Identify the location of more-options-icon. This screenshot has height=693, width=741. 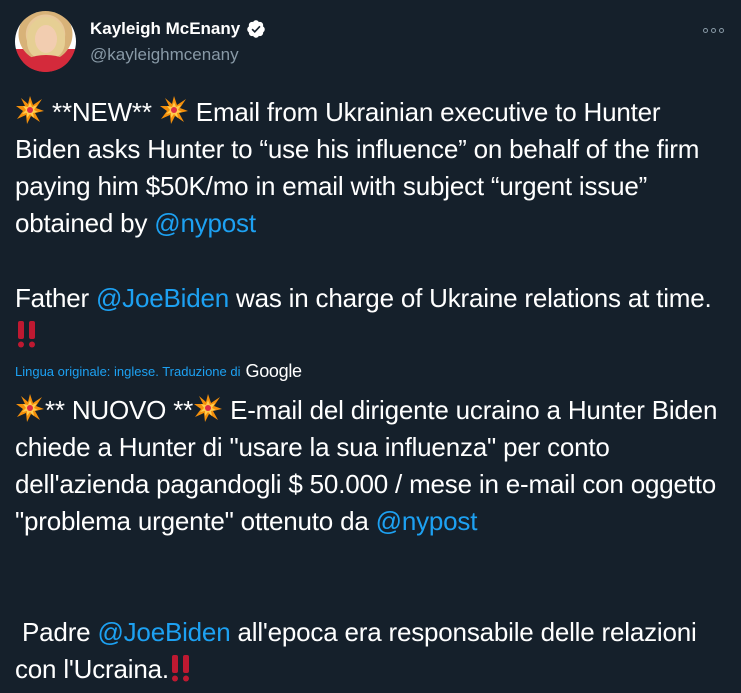
(713, 30).